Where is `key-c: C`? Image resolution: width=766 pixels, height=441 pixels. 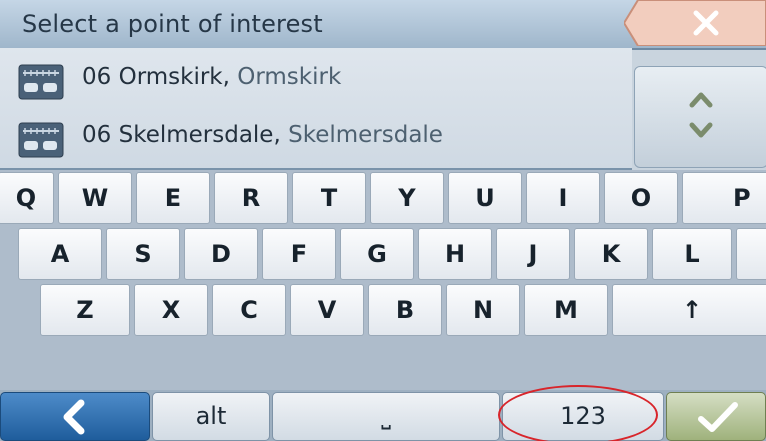
key-c: C is located at coordinates (249, 310).